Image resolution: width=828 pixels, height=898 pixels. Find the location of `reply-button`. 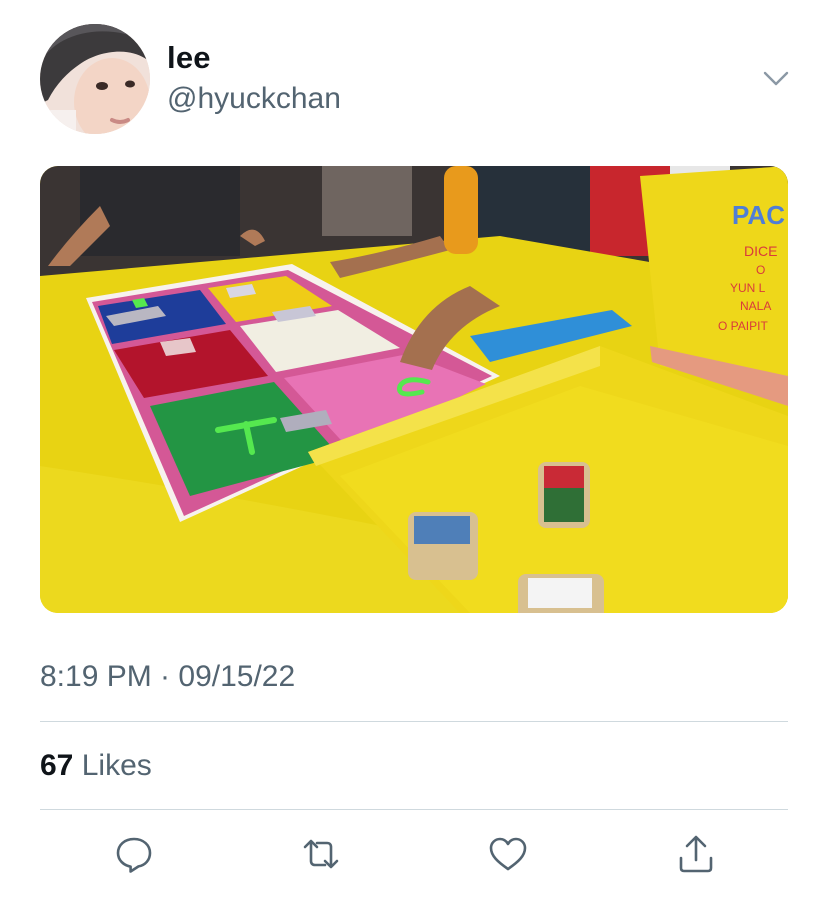

reply-button is located at coordinates (134, 854).